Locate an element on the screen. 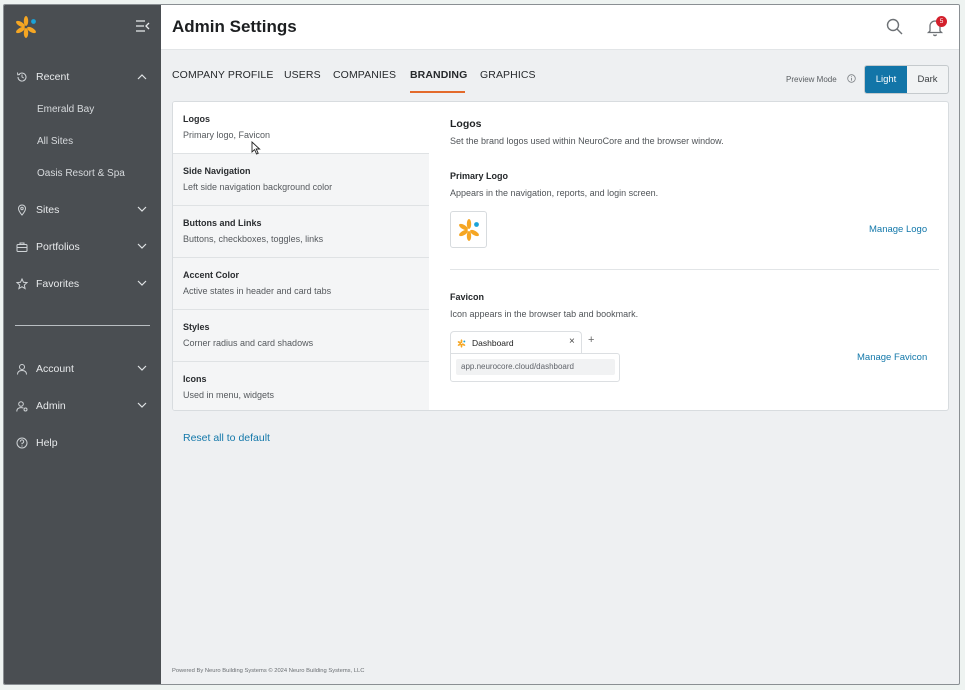 The height and width of the screenshot is (690, 965). sidebar-divider is located at coordinates (82, 325).